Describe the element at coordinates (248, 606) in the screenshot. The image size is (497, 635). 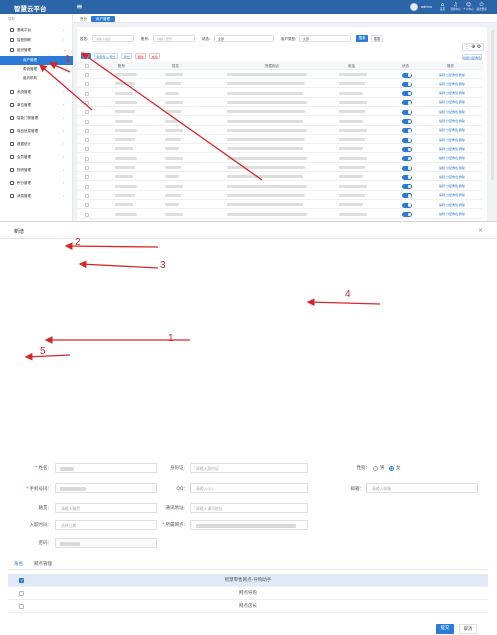
I see `role-row: 网点店长` at that location.